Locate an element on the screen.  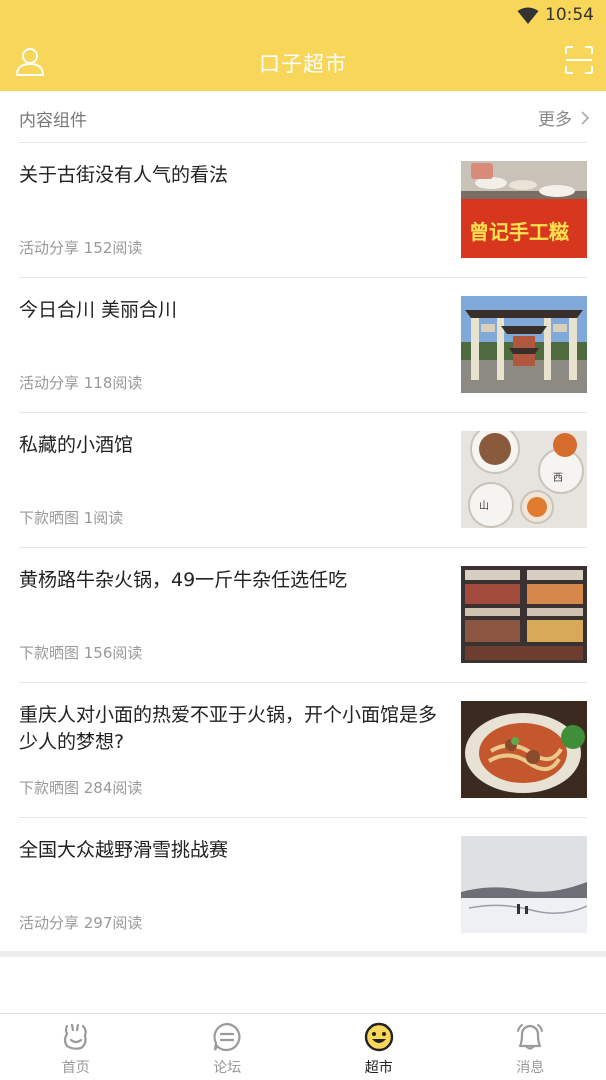
section-header: 内容组件 更多 is located at coordinates (303, 117).